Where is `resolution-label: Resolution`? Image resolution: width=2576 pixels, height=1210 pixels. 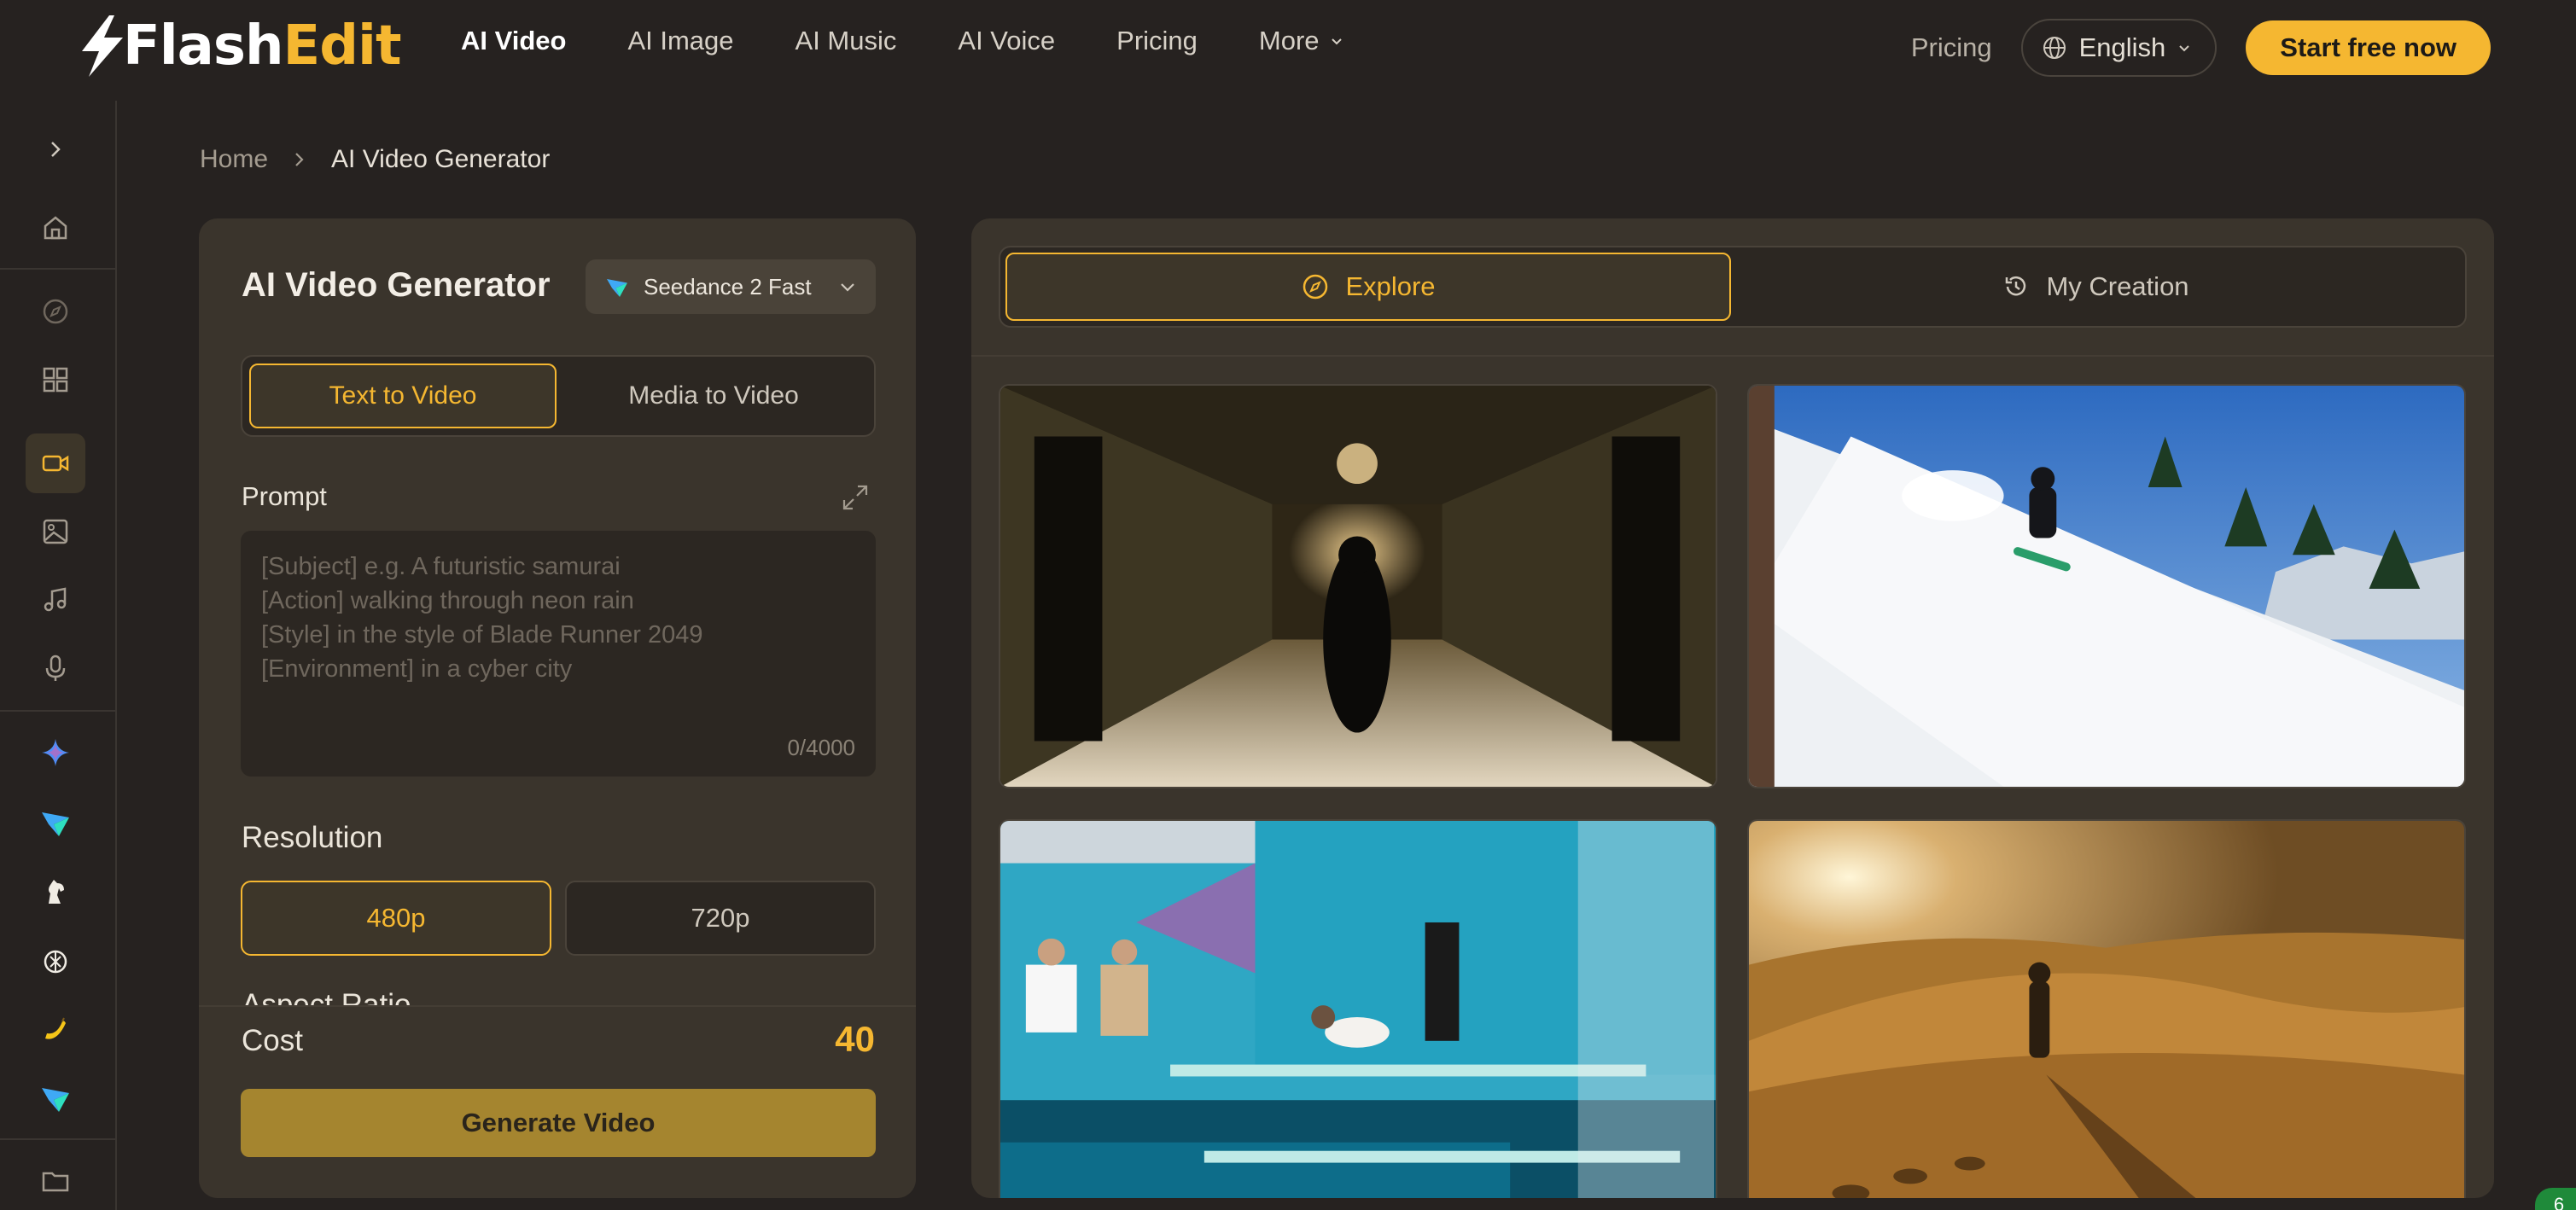
resolution-label: Resolution is located at coordinates (312, 837).